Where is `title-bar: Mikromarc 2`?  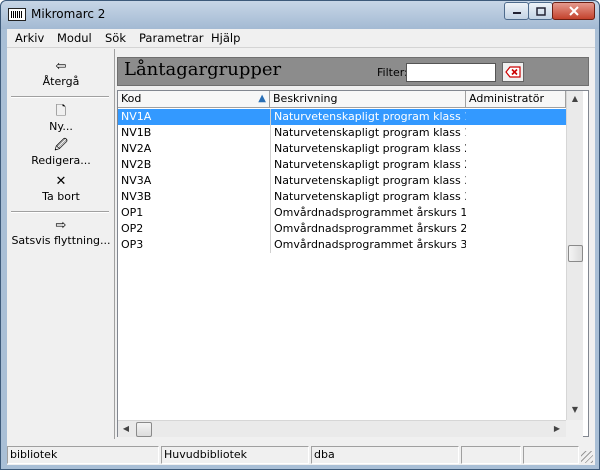 title-bar: Mikromarc 2 is located at coordinates (300, 15).